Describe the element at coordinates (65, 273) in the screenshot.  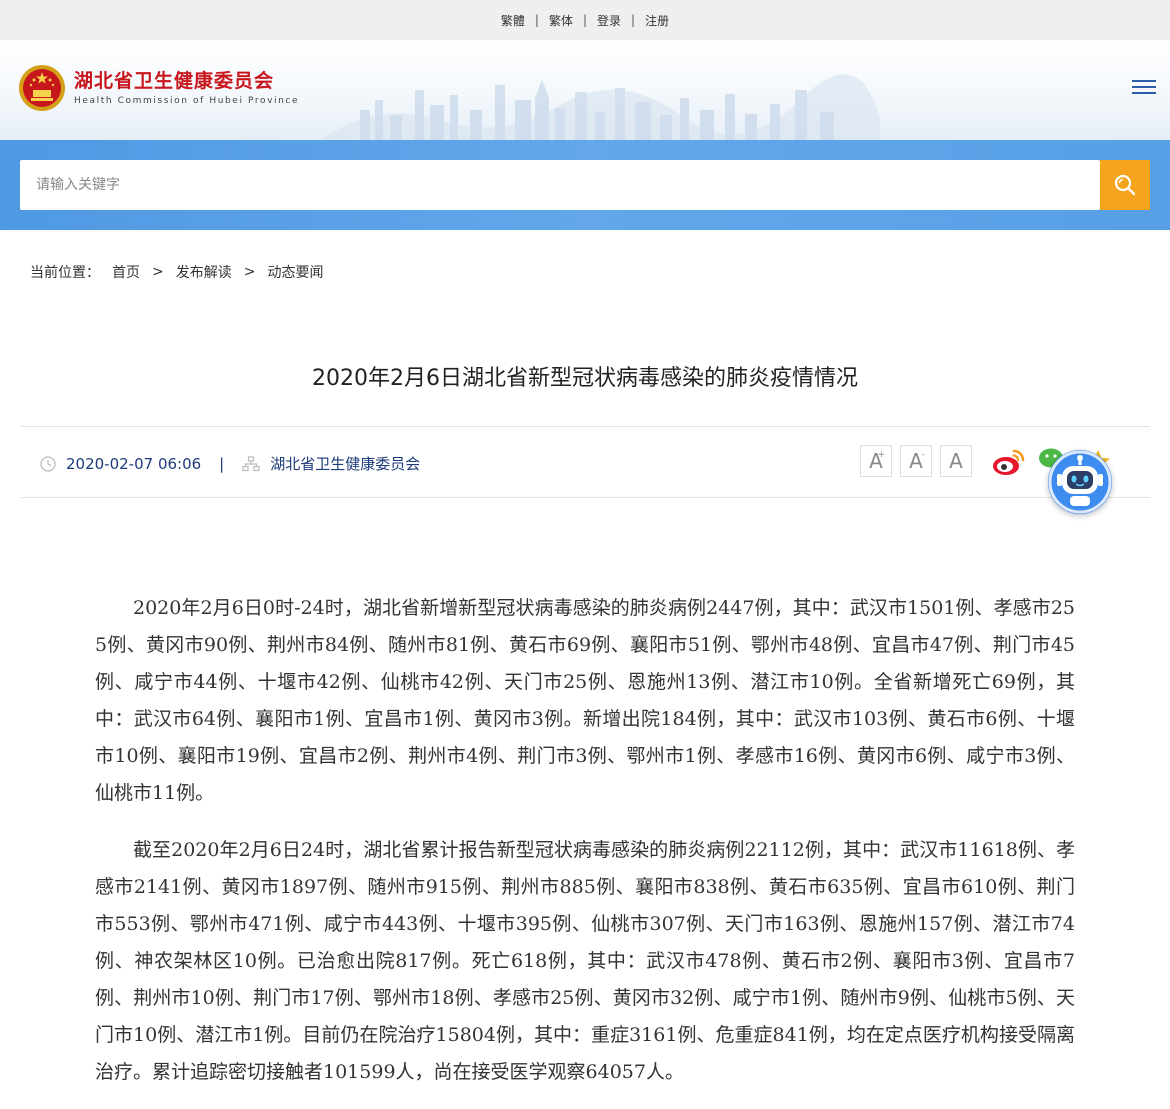
I see `breadcrumb-label: 当前位置：` at that location.